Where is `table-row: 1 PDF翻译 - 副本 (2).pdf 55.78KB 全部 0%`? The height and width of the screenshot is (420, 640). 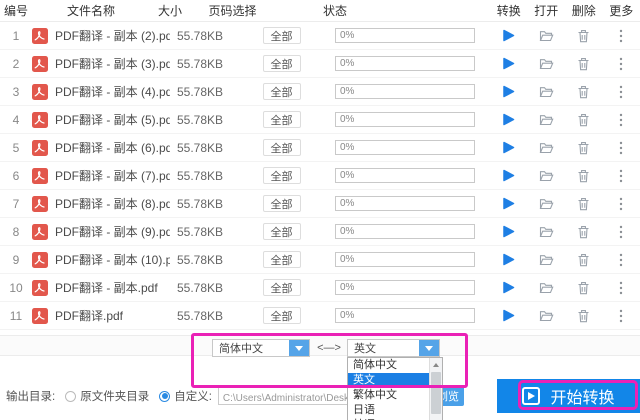
table-row: 1 PDF翻译 - 副本 (2).pdf 55.78KB 全部 0% is located at coordinates (320, 36).